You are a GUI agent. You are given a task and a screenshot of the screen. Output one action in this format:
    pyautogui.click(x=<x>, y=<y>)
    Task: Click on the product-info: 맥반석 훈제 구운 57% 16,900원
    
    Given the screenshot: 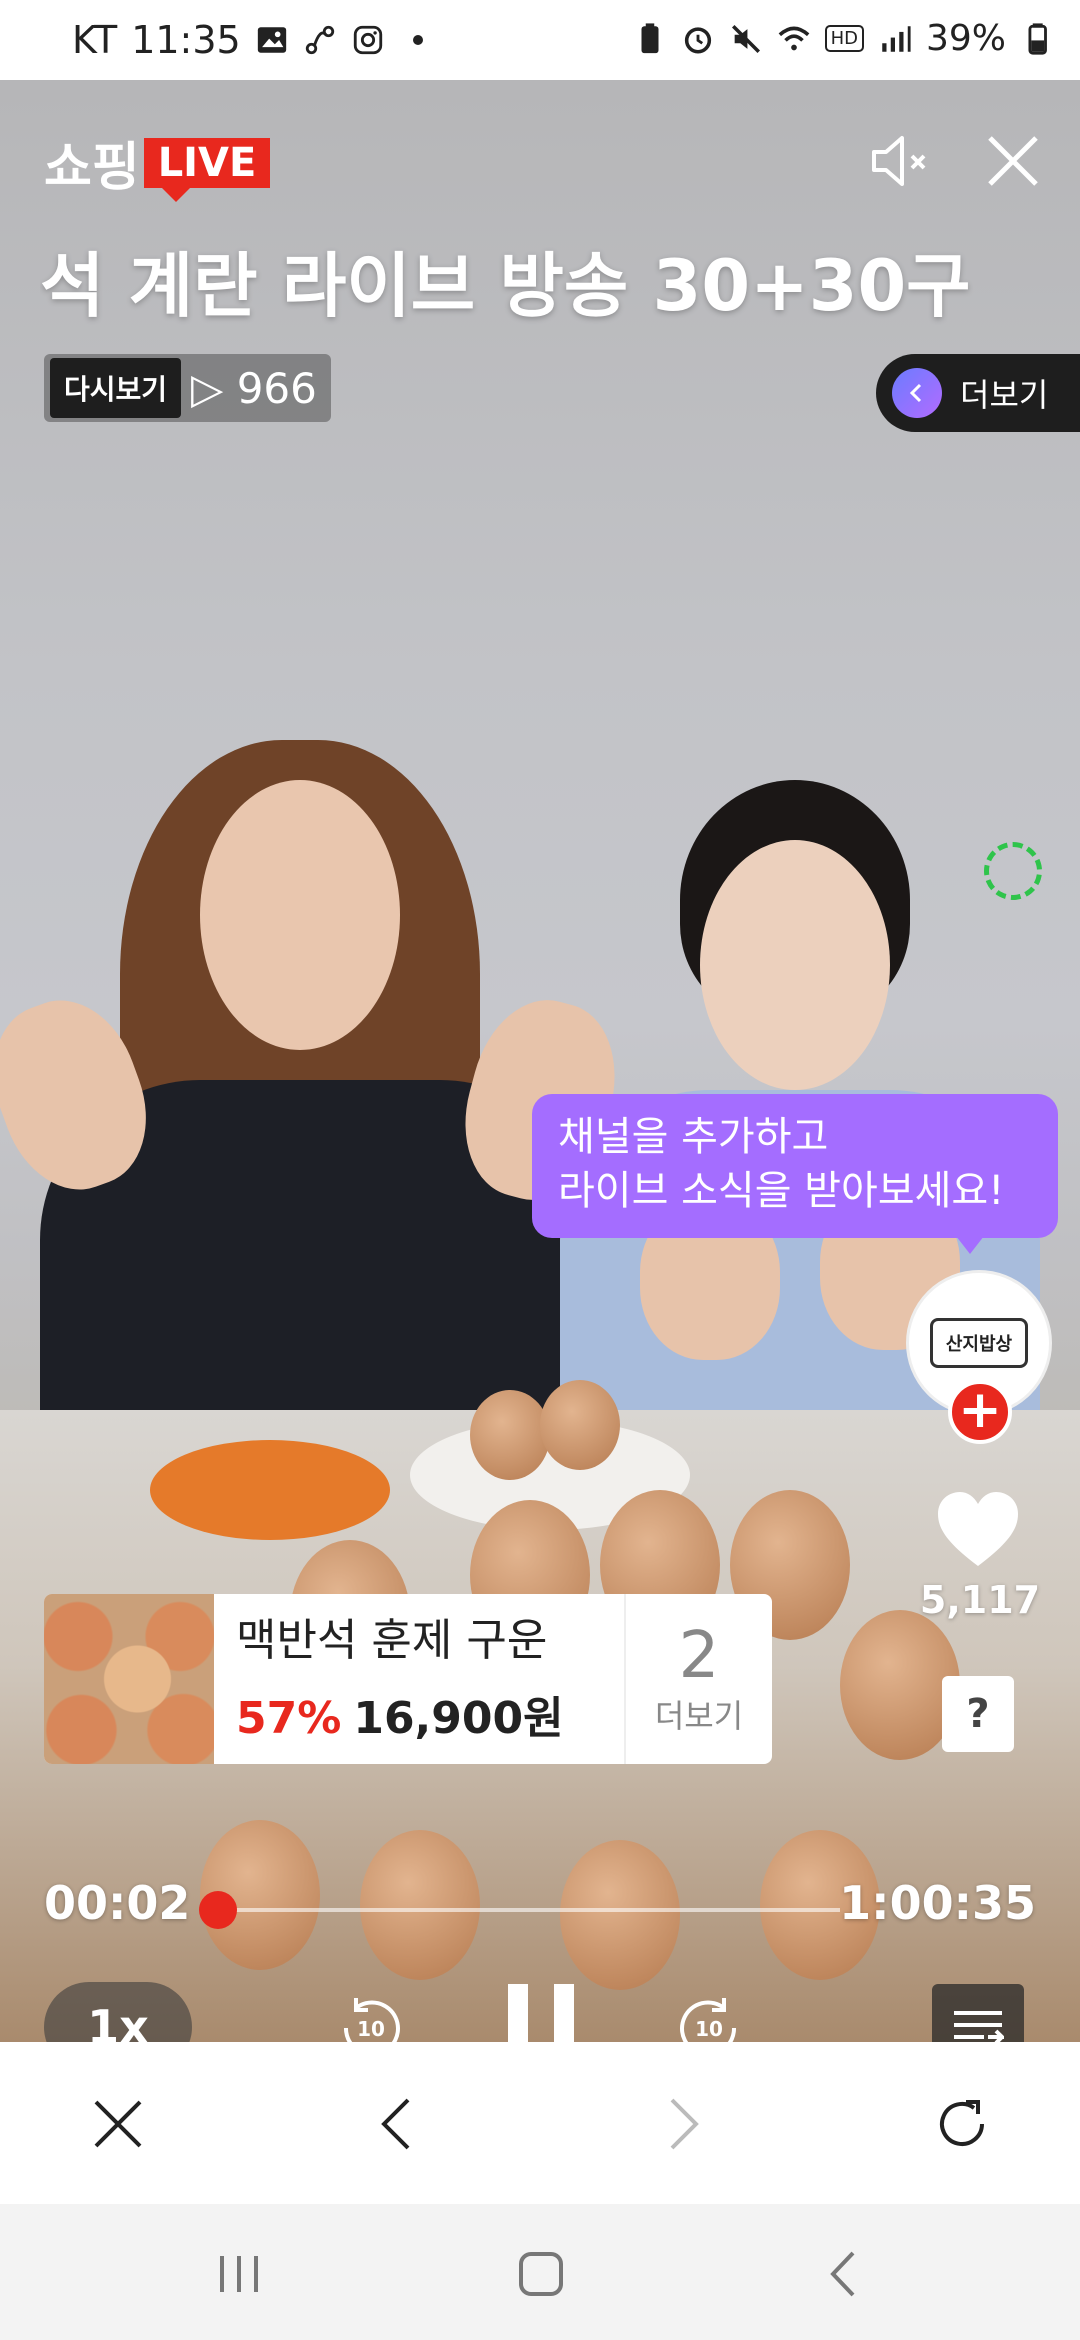 What is the action you would take?
    pyautogui.click(x=419, y=1679)
    